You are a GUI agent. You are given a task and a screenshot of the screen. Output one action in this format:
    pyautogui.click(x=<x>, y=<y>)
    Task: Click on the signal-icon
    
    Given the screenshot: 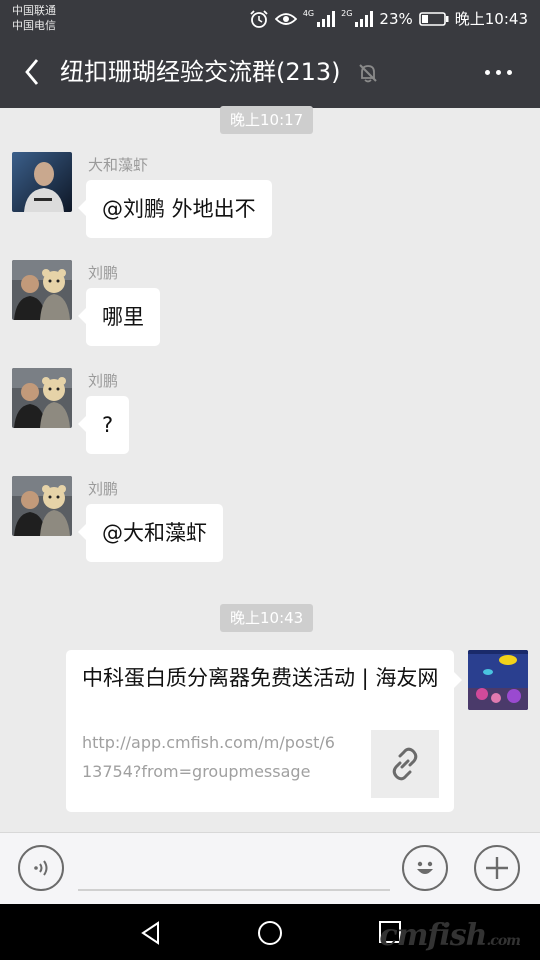 What is the action you would take?
    pyautogui.click(x=326, y=18)
    